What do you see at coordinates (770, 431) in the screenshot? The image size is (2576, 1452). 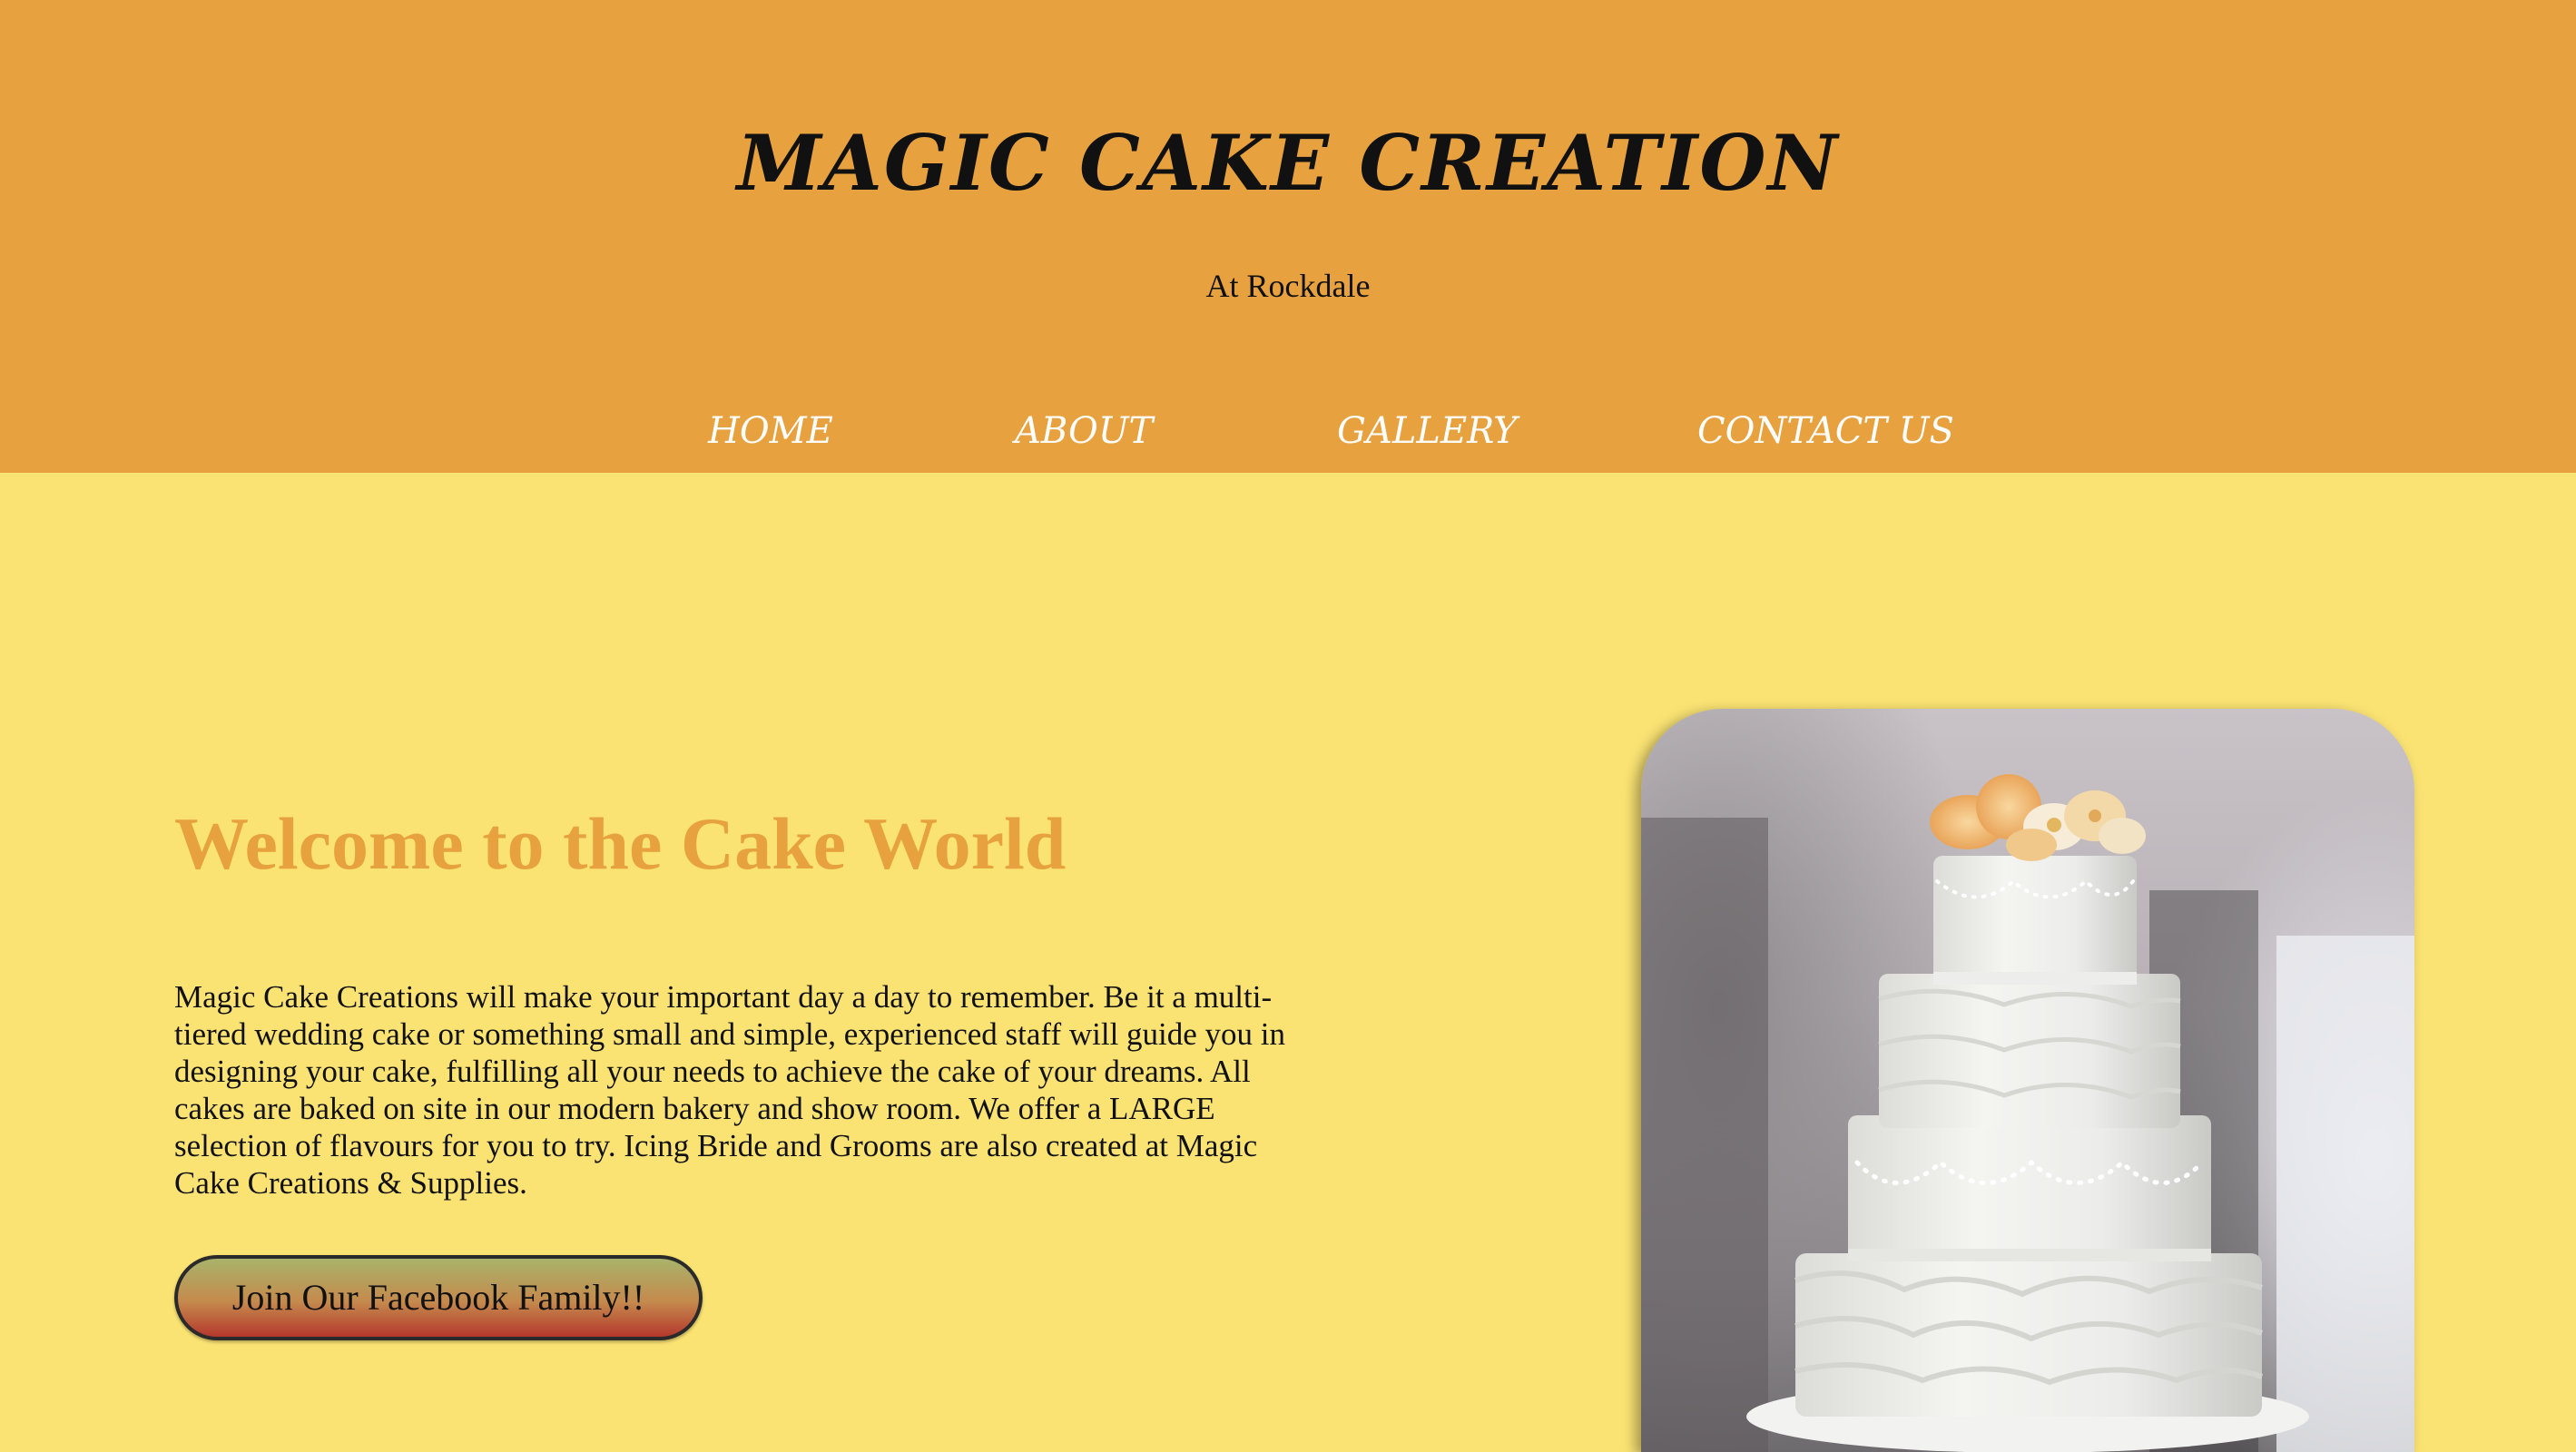 I see `nav-item-home: HOME` at bounding box center [770, 431].